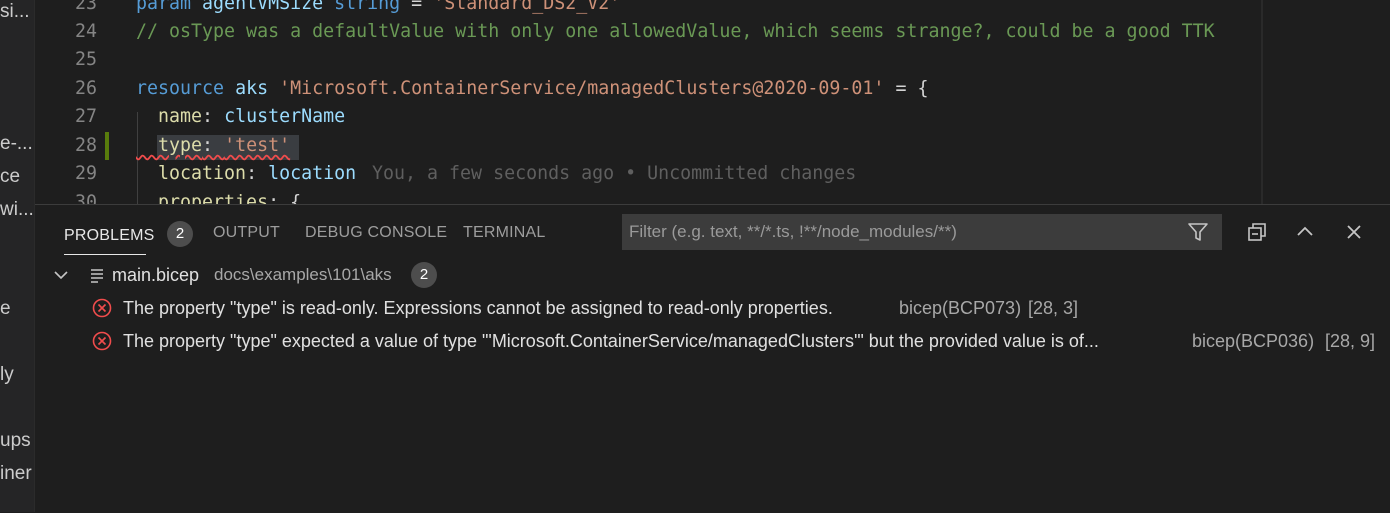 This screenshot has width=1390, height=513. Describe the element at coordinates (922, 232) in the screenshot. I see `problems-filter-input` at that location.